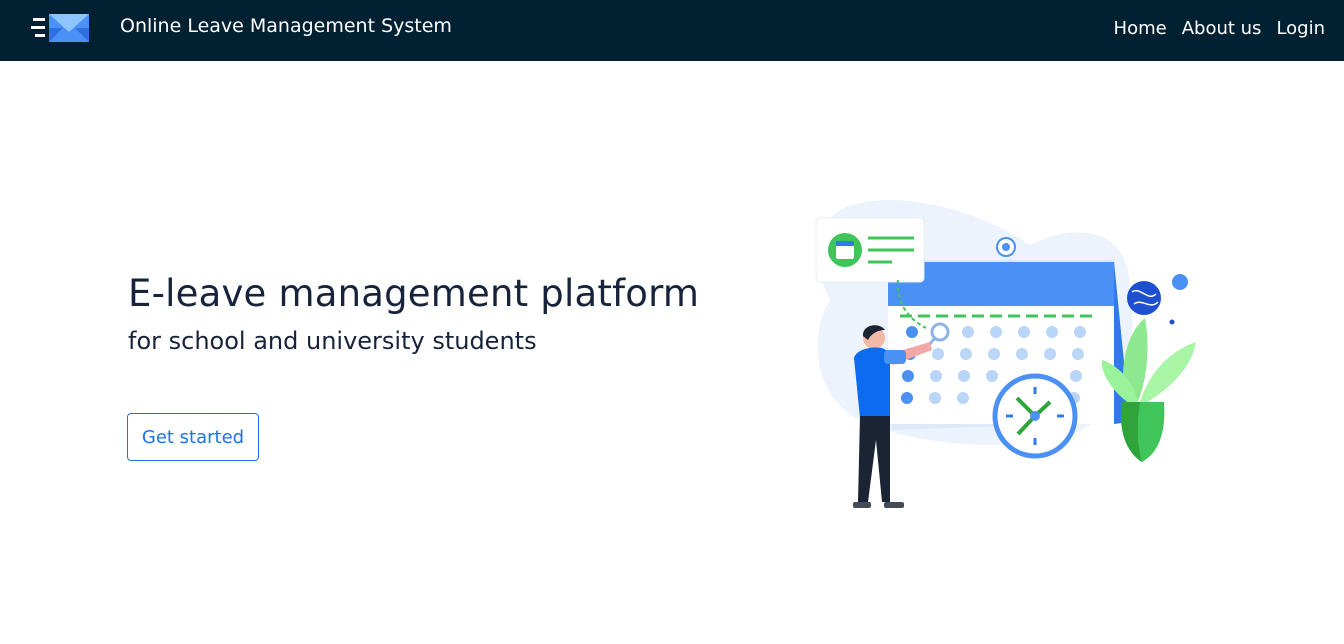  Describe the element at coordinates (193, 437) in the screenshot. I see `get-started-button: Get started` at that location.